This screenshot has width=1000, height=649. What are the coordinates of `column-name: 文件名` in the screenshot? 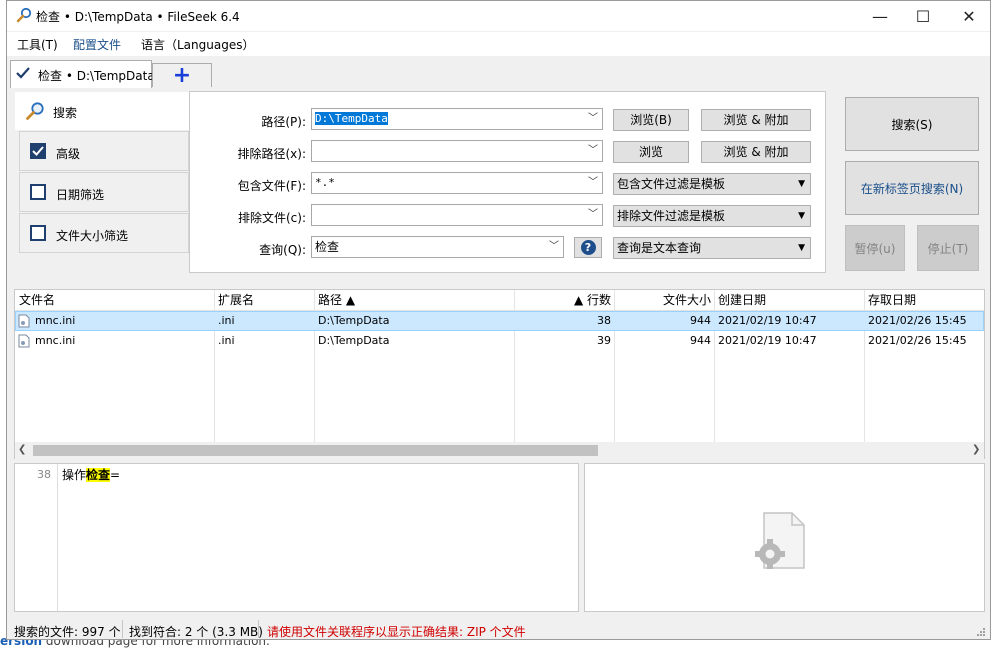 It's located at (37, 300).